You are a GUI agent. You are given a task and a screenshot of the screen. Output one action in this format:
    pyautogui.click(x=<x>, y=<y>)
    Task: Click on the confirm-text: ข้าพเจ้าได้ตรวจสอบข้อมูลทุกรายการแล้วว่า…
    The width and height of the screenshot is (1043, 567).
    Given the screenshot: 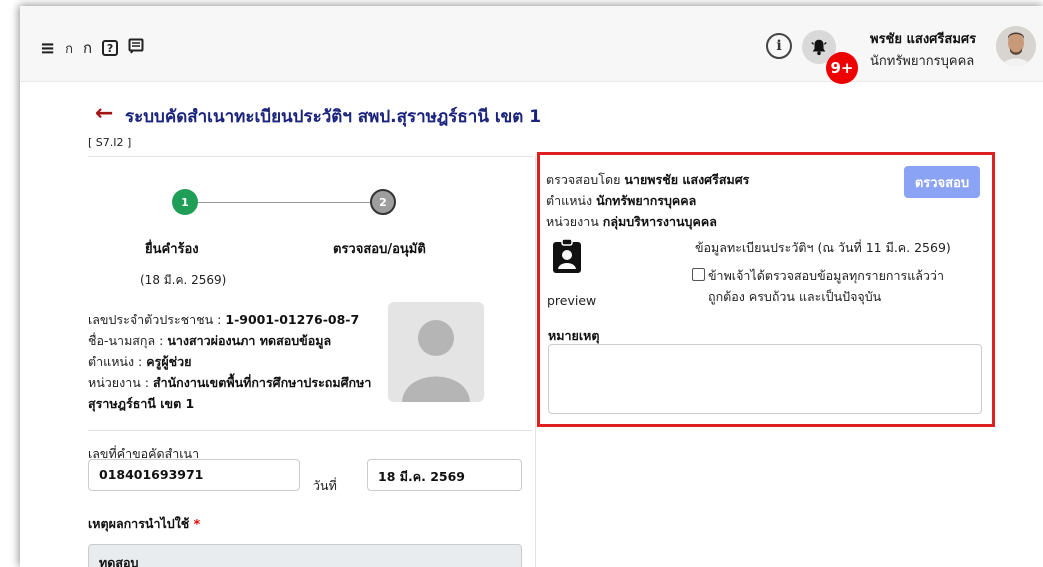 What is the action you would take?
    pyautogui.click(x=843, y=286)
    